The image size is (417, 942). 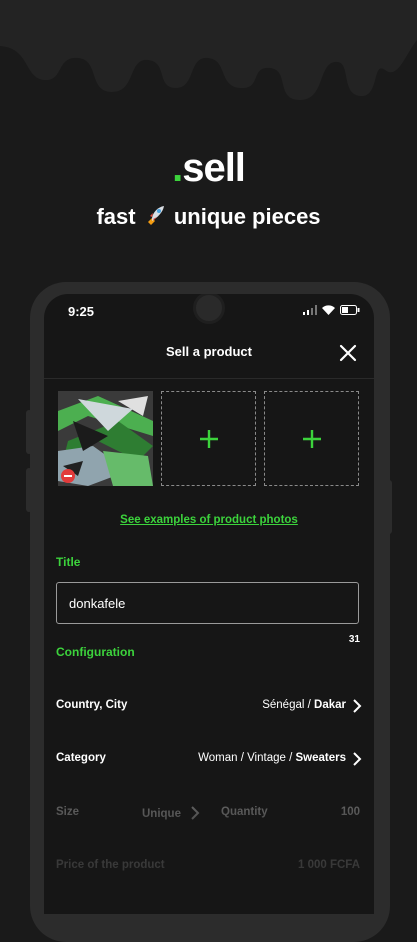 I want to click on quantity-value: 100, so click(x=350, y=812).